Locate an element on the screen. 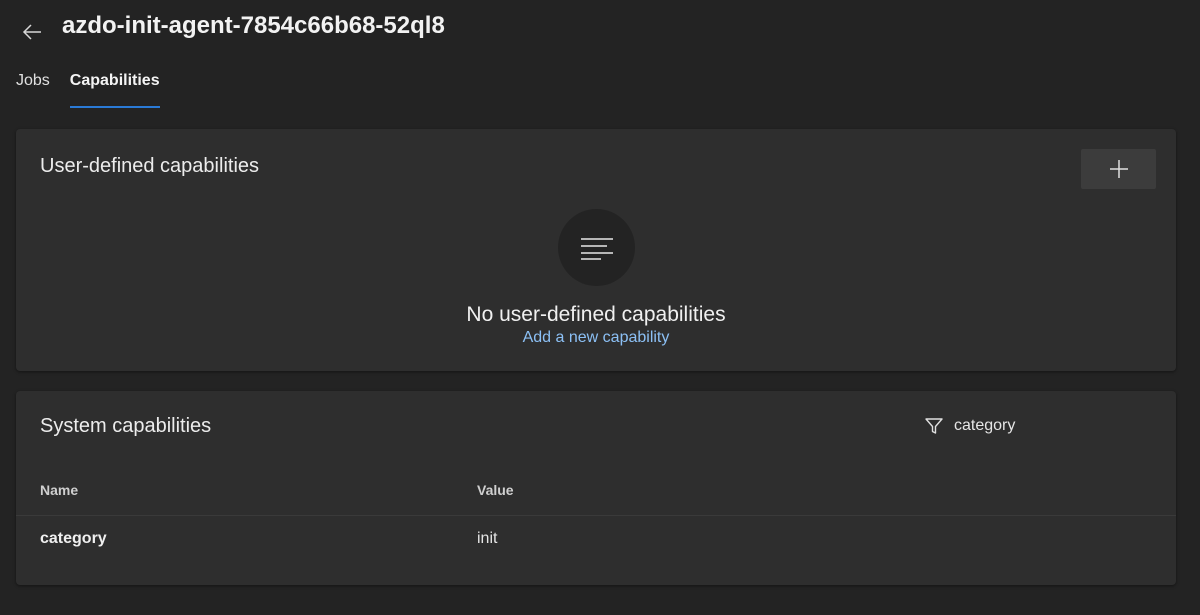 This screenshot has width=1200, height=615. filter-button: category is located at coordinates (969, 426).